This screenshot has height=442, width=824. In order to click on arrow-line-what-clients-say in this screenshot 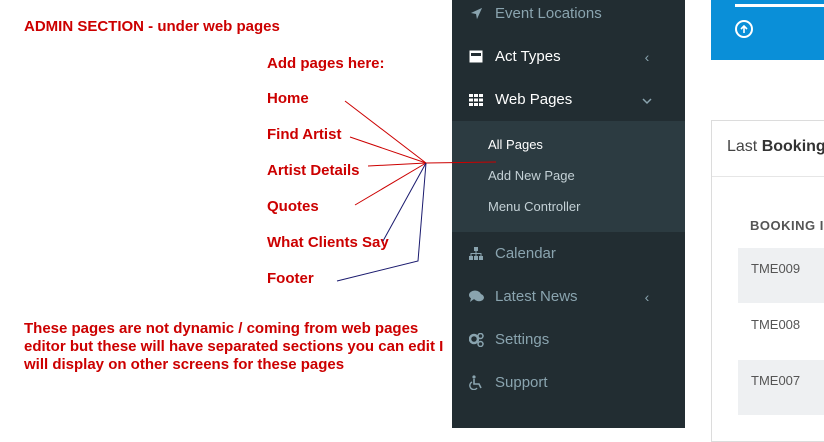, I will do `click(404, 202)`.